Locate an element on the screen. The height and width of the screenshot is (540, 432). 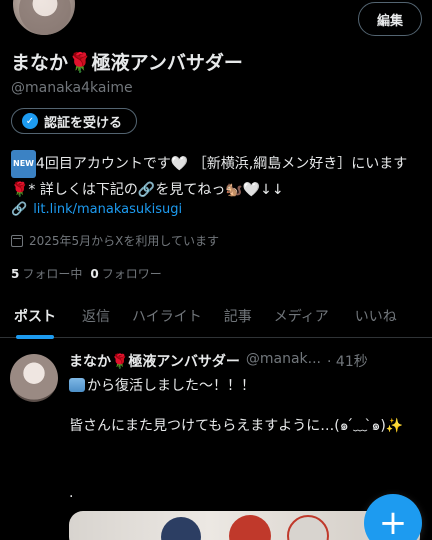
profile-link-row: 🔗 lit.link/manakasukisugi is located at coordinates (96, 209).